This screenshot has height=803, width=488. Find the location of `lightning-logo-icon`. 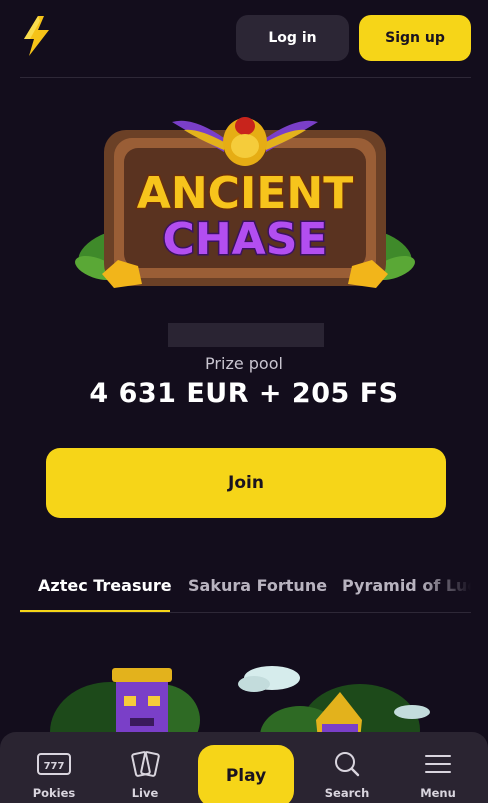

lightning-logo-icon is located at coordinates (36, 36).